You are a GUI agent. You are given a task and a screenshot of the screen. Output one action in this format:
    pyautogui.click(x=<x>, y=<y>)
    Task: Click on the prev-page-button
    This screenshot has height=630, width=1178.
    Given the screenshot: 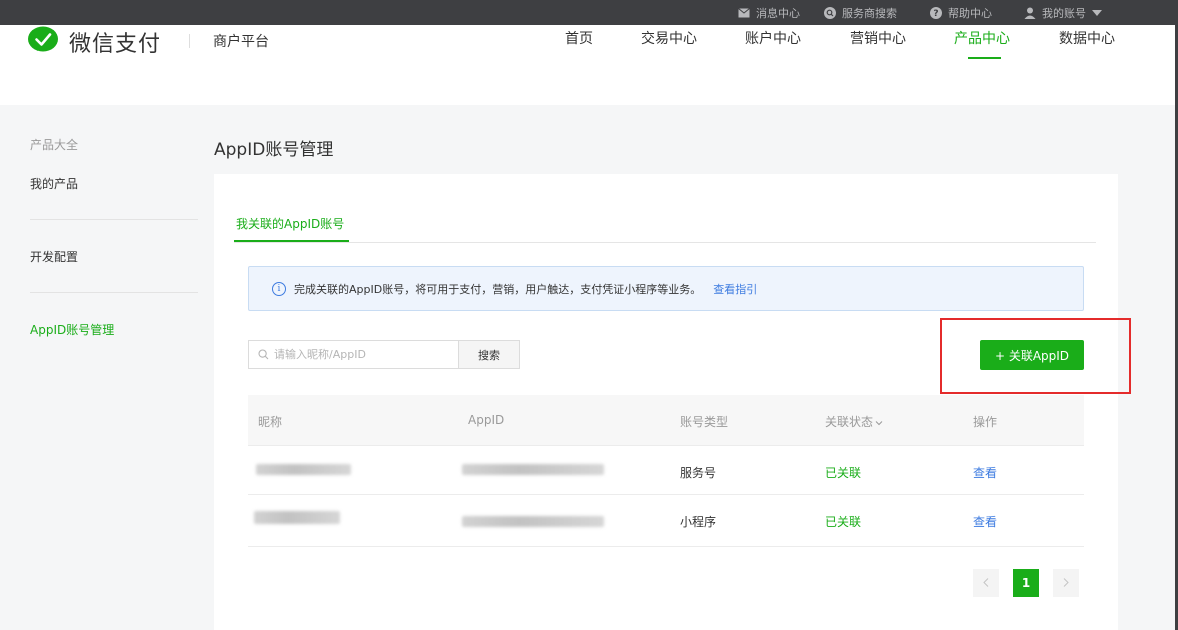 What is the action you would take?
    pyautogui.click(x=986, y=583)
    